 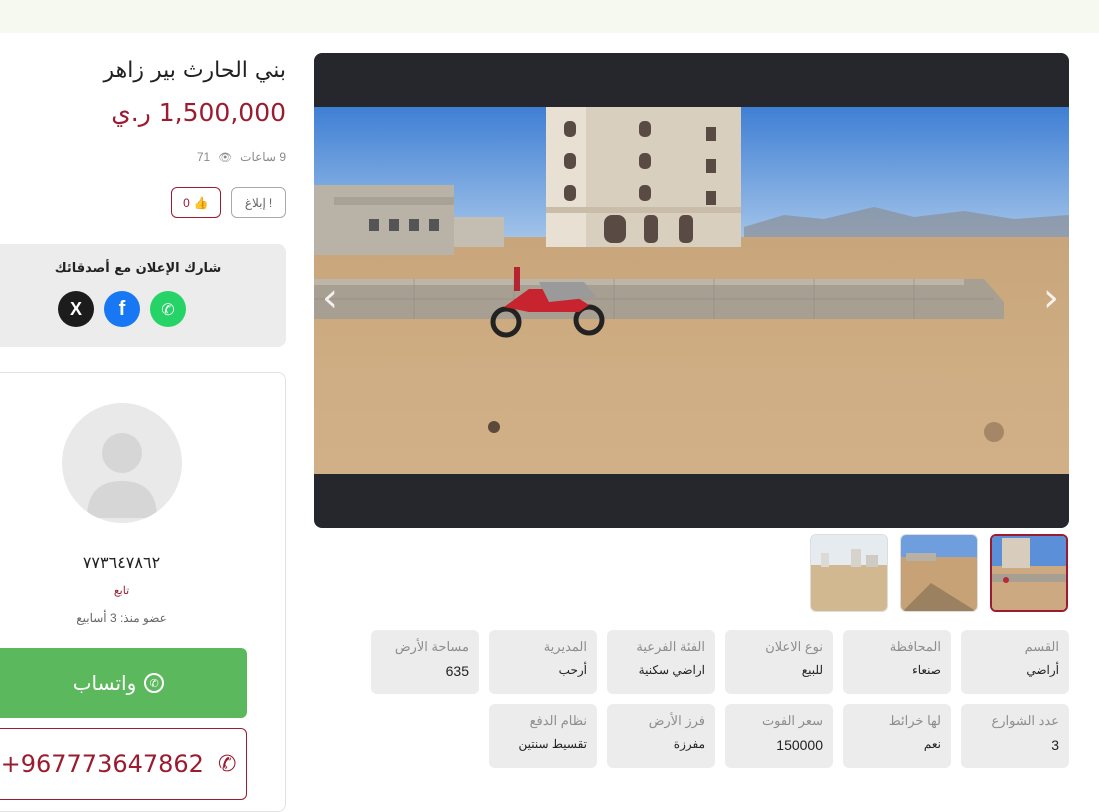 I want to click on whatsapp-contact-button: واتساب ✆, so click(x=123, y=683).